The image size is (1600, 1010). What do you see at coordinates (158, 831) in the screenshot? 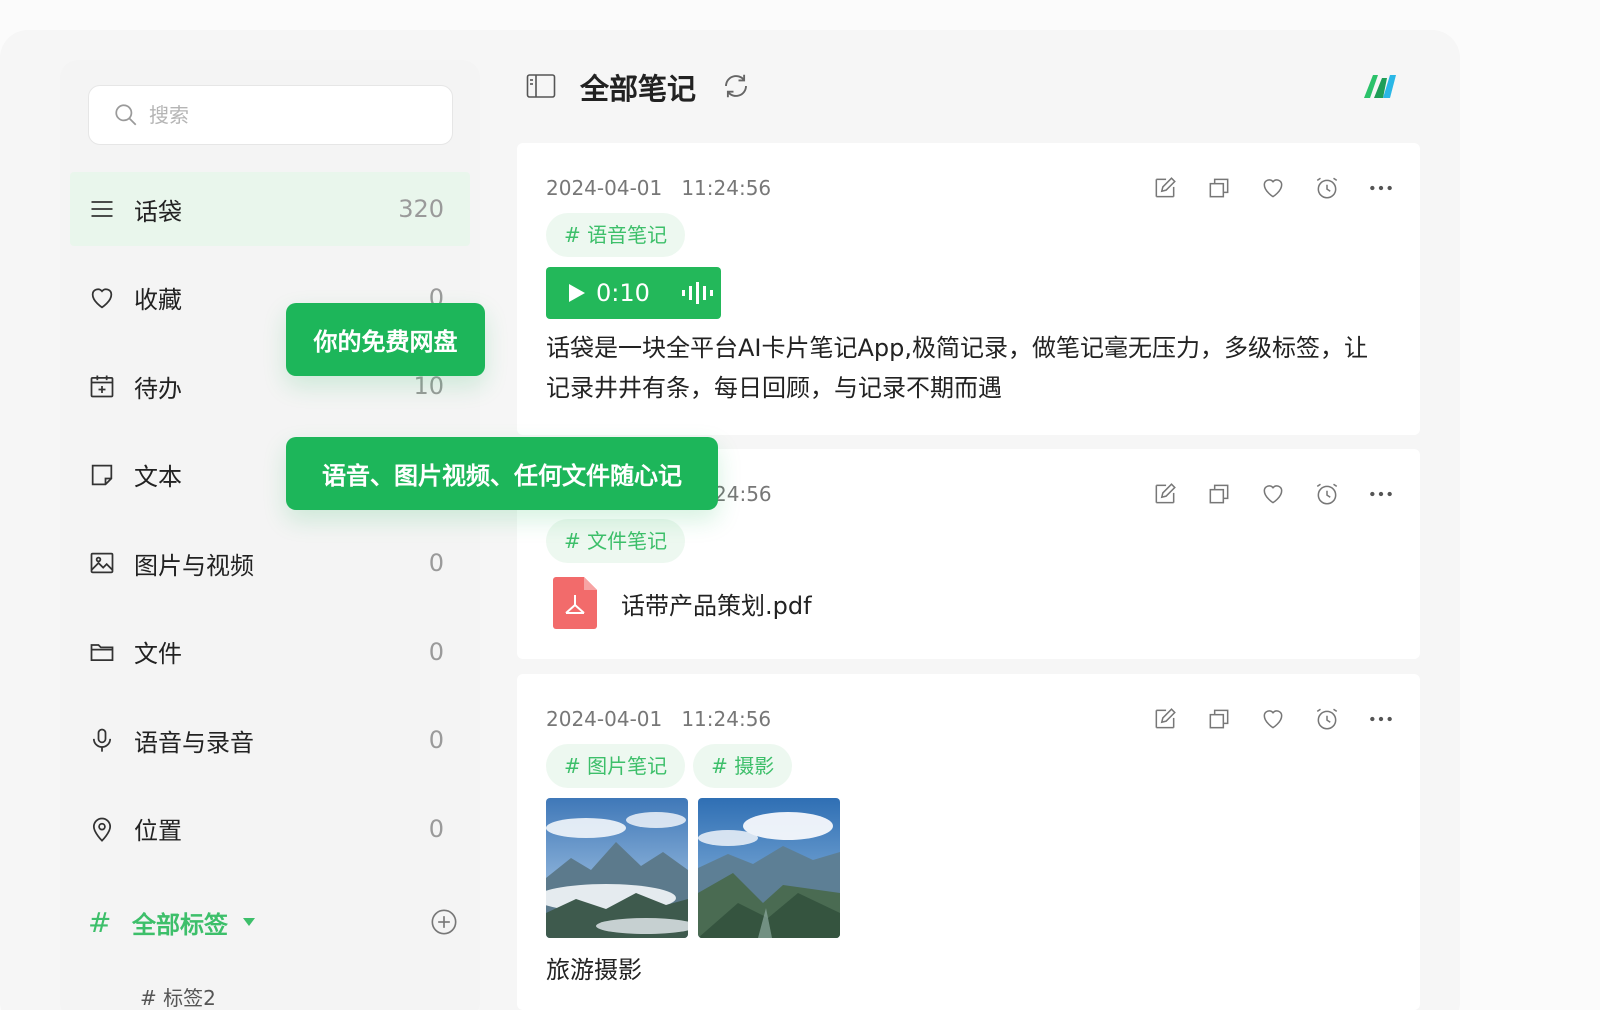
I see `sidebar-item-label: 位置` at bounding box center [158, 831].